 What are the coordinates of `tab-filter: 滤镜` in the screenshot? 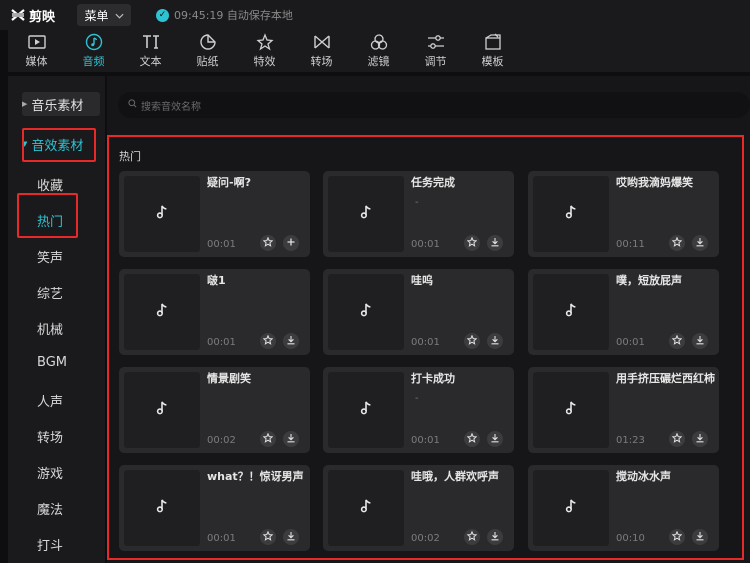 It's located at (378, 51).